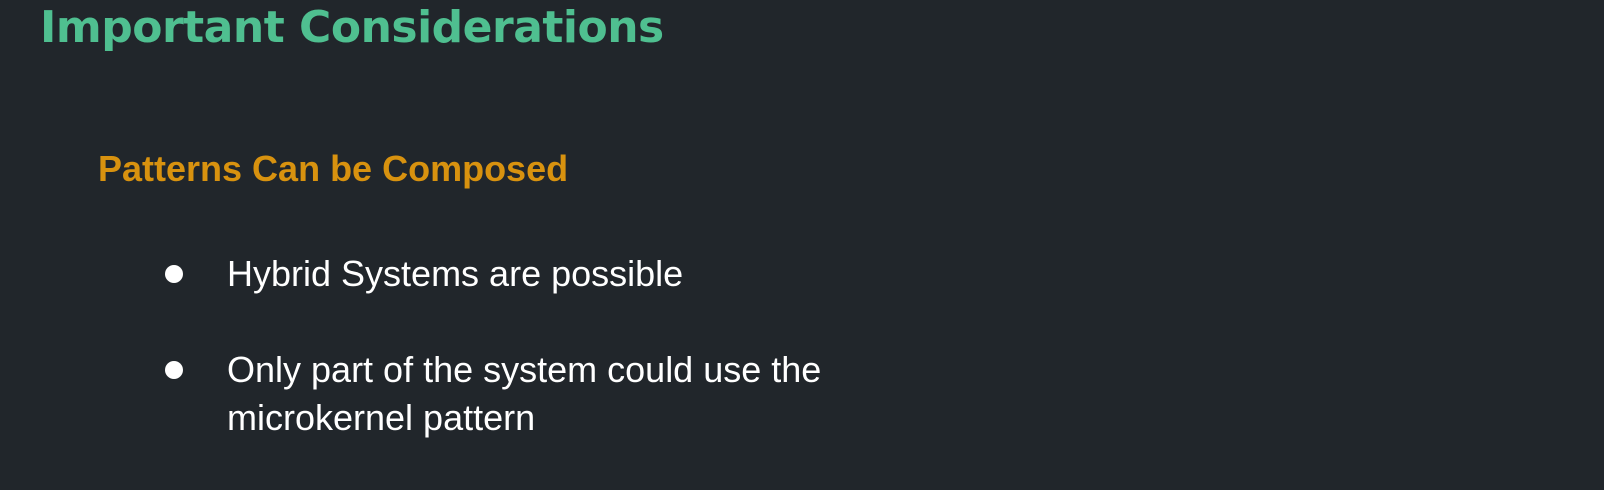  What do you see at coordinates (352, 27) in the screenshot?
I see `slide-title: Important Considerations` at bounding box center [352, 27].